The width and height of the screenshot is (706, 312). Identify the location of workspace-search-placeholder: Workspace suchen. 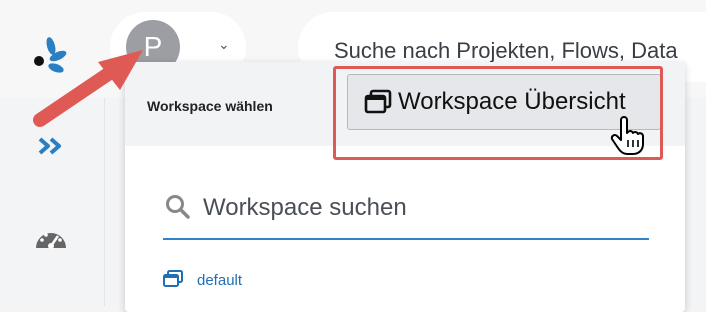
(305, 207).